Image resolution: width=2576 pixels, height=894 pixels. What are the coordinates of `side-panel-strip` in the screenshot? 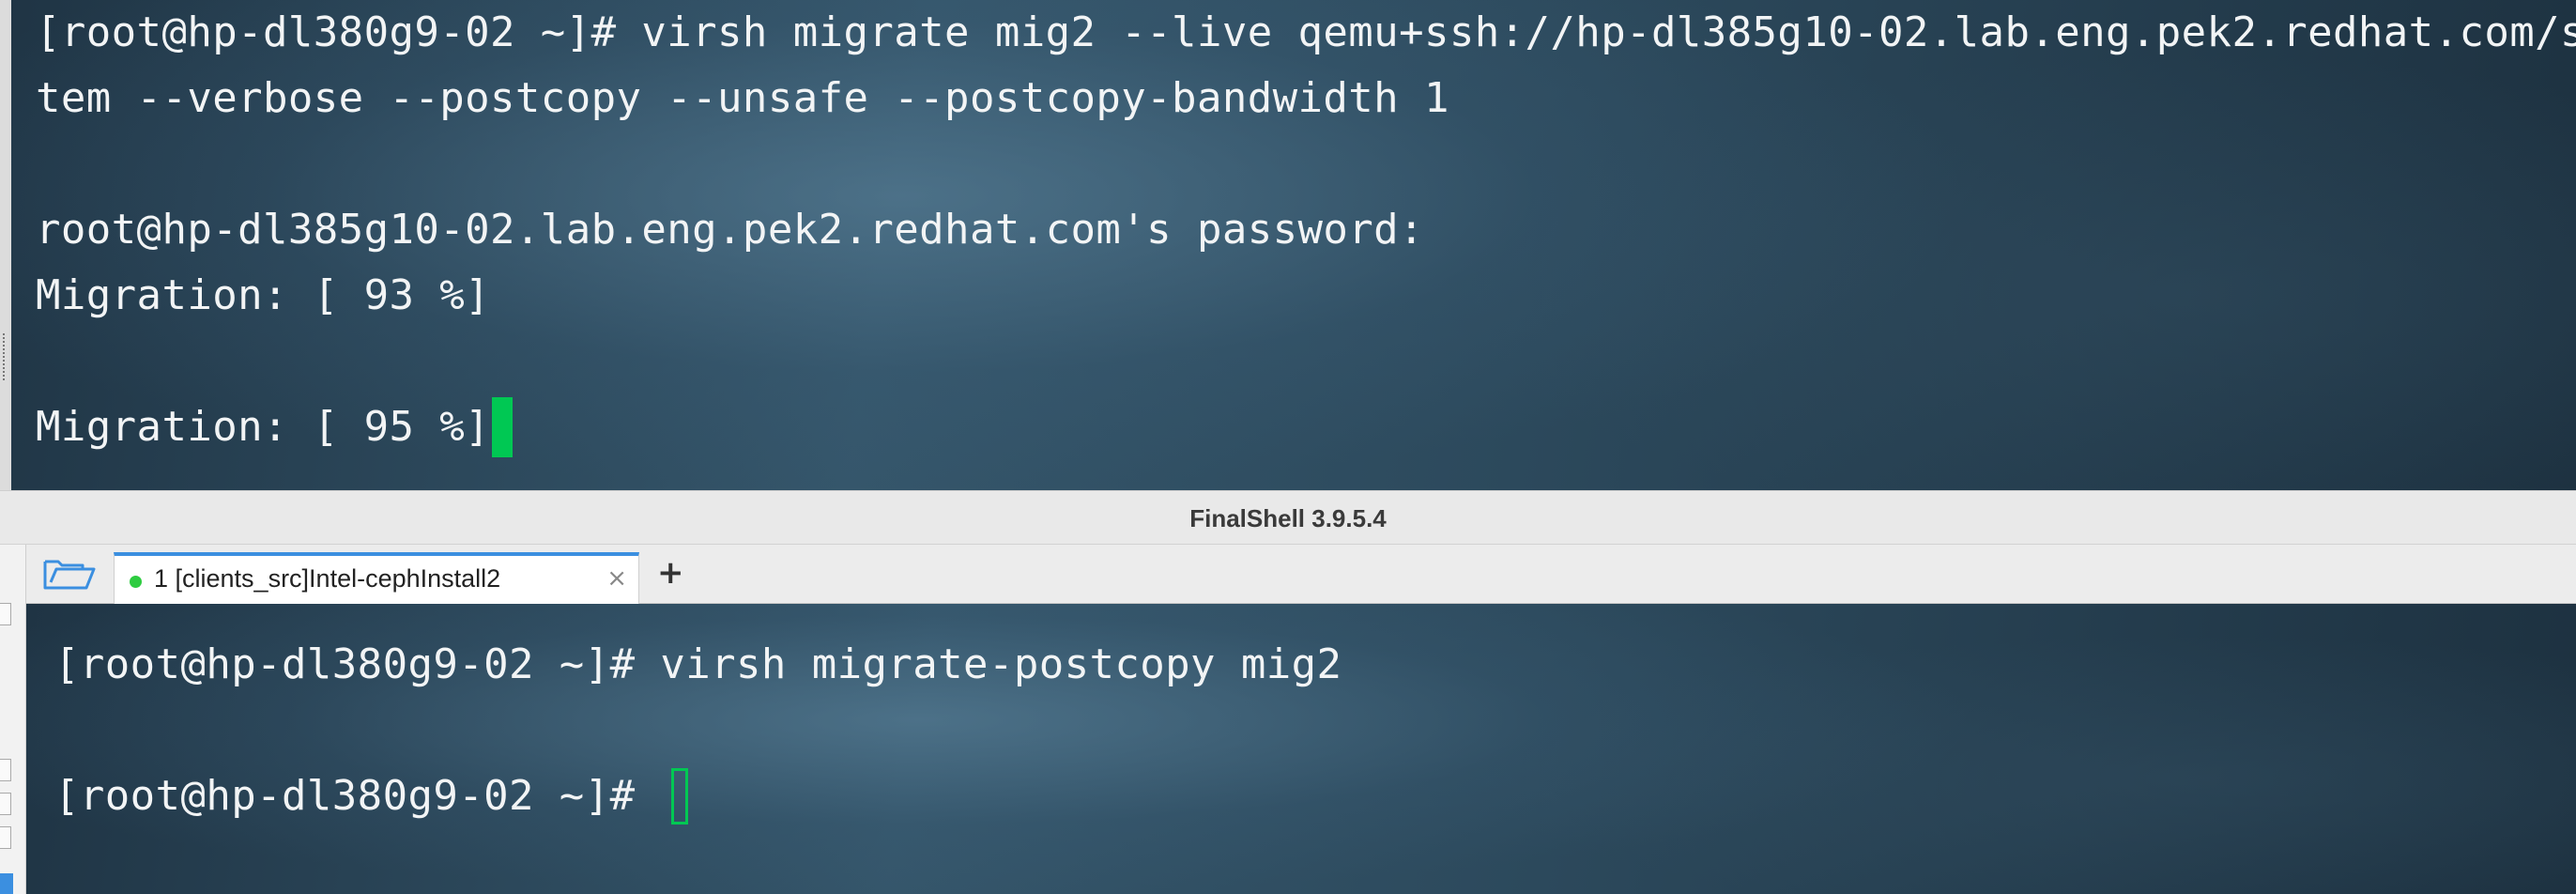 It's located at (13, 720).